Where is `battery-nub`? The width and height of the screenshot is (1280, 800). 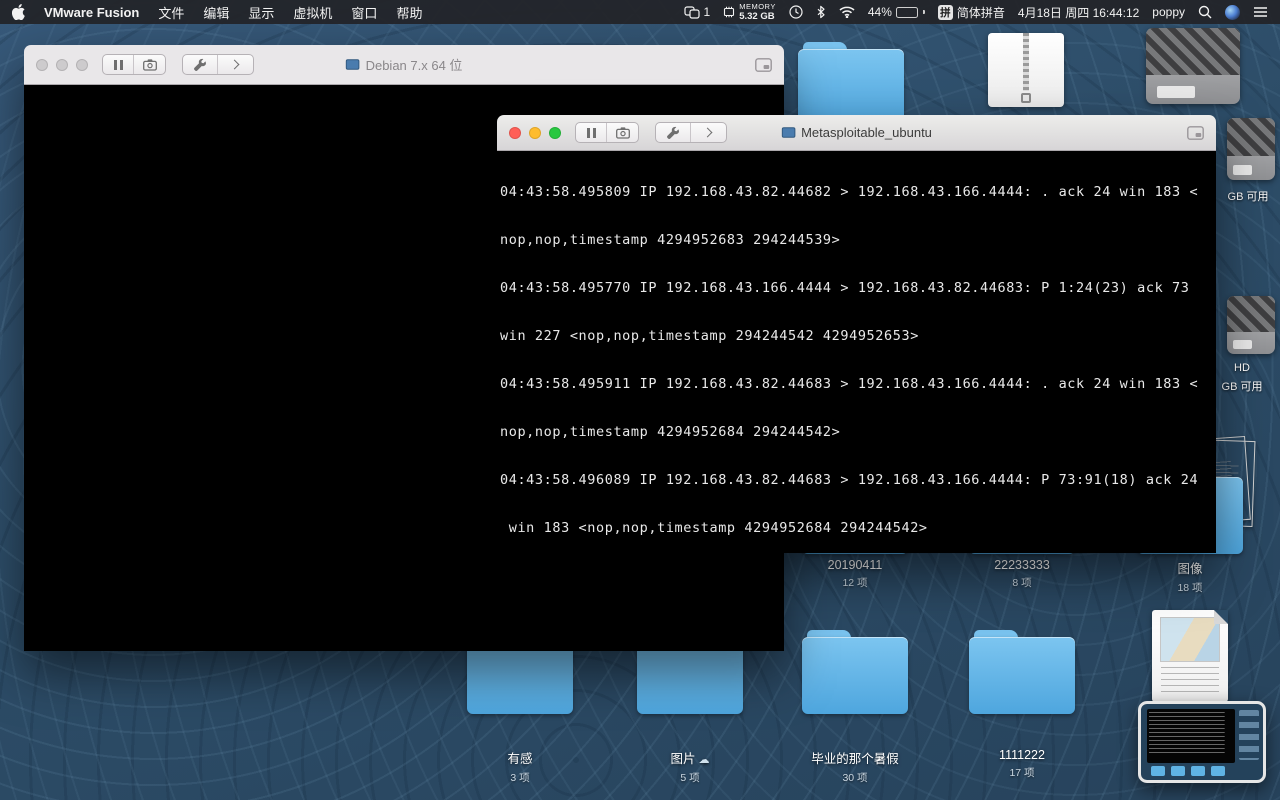 battery-nub is located at coordinates (923, 12).